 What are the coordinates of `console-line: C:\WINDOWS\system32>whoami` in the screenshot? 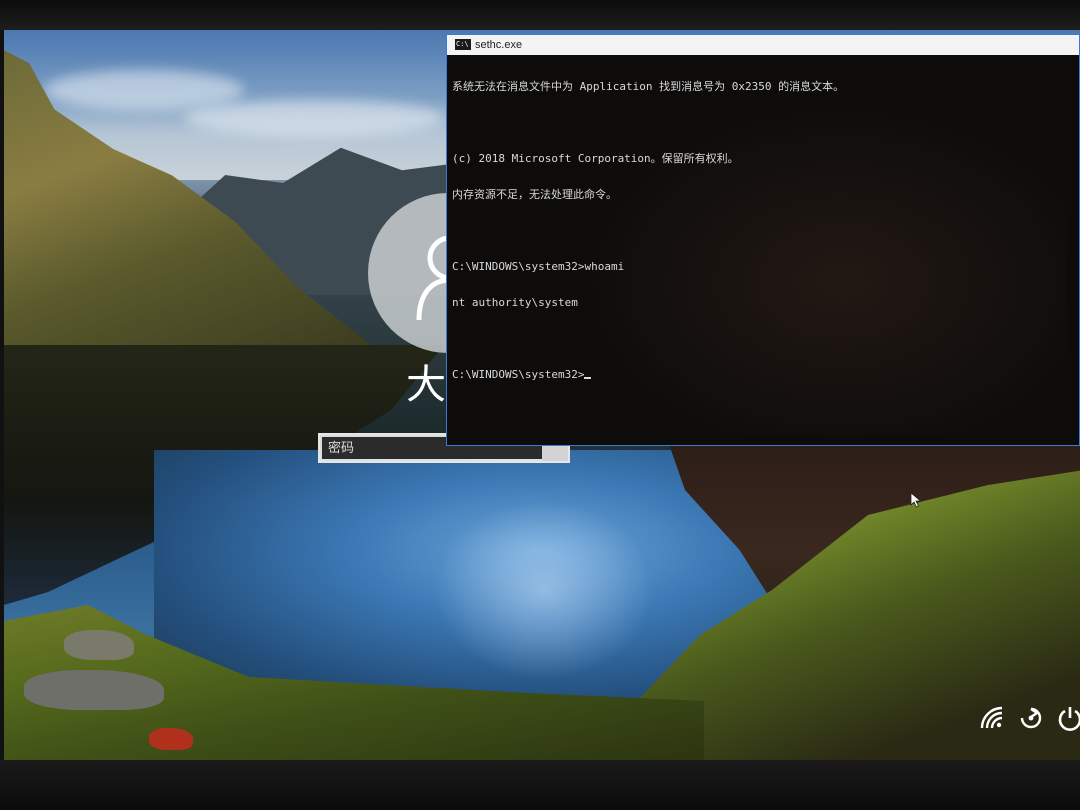 It's located at (538, 266).